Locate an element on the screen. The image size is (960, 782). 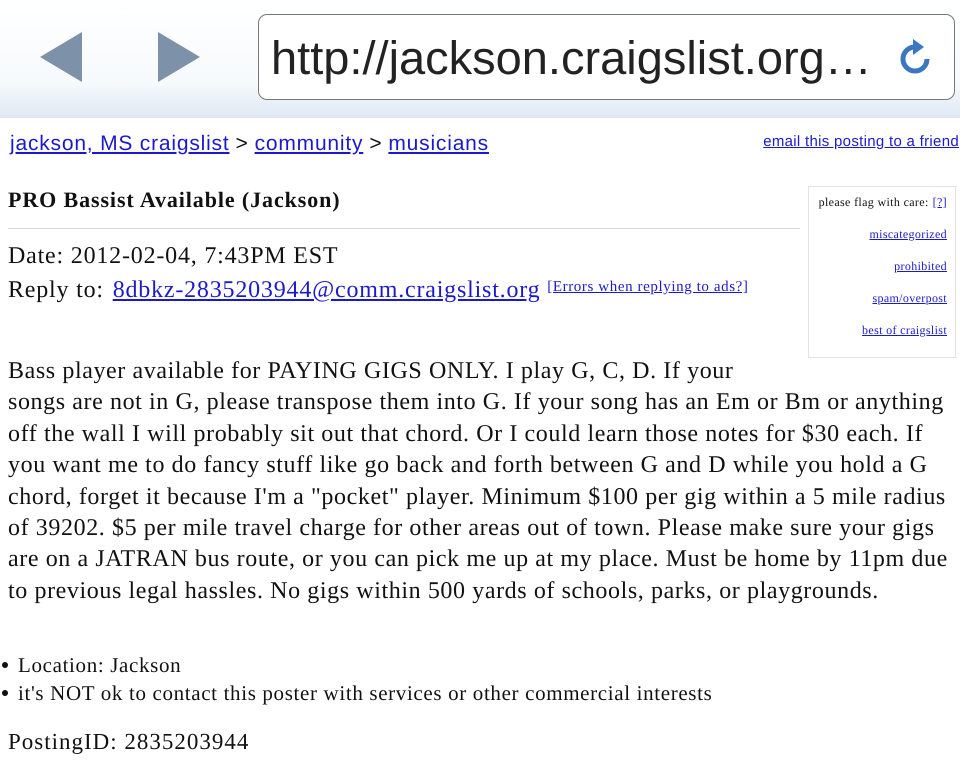
flag-link: best of craigslist is located at coordinates (904, 330).